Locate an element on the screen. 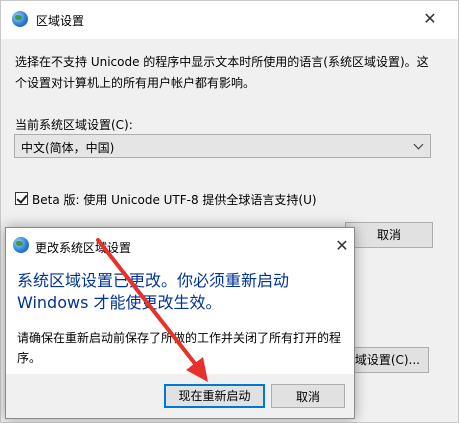 Image resolution: width=459 pixels, height=423 pixels. locale-dropdown: 中文(简体，中国) is located at coordinates (222, 146).